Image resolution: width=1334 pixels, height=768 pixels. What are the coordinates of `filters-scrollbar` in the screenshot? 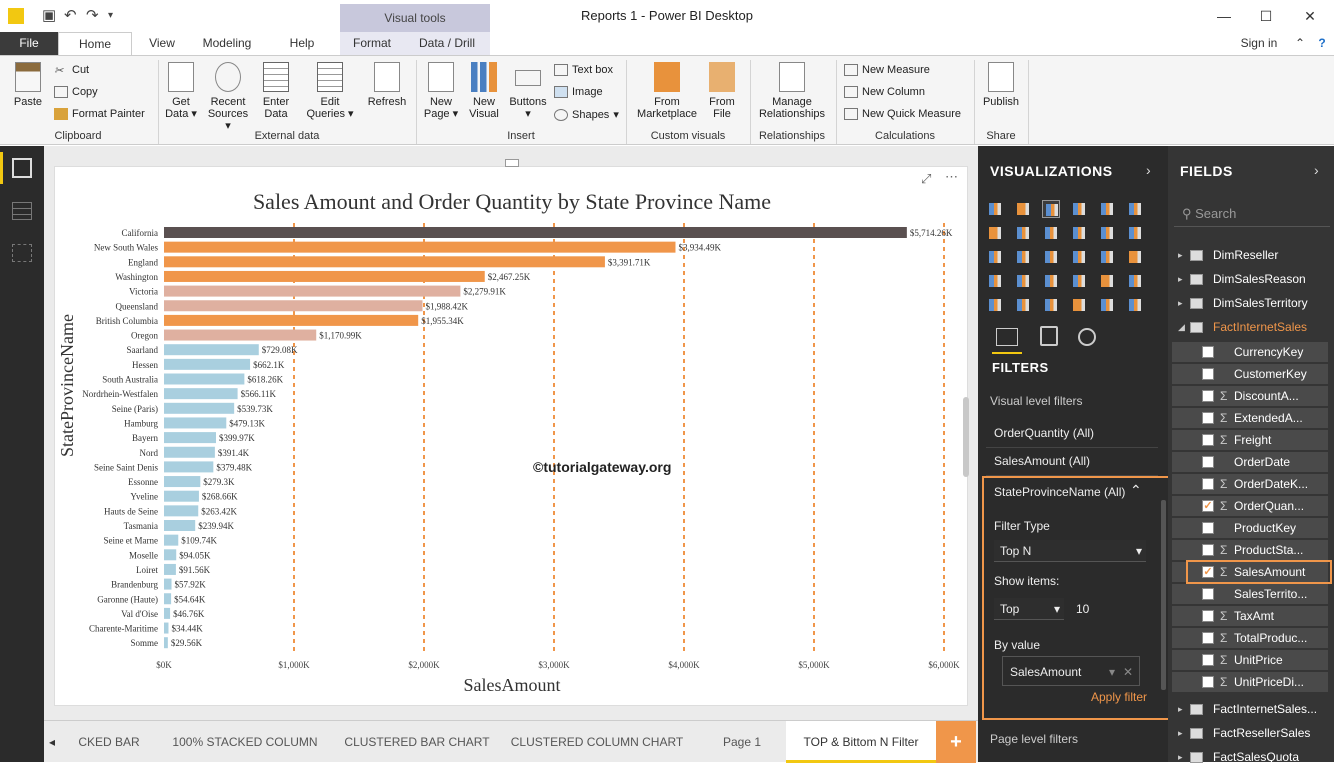 It's located at (1163, 595).